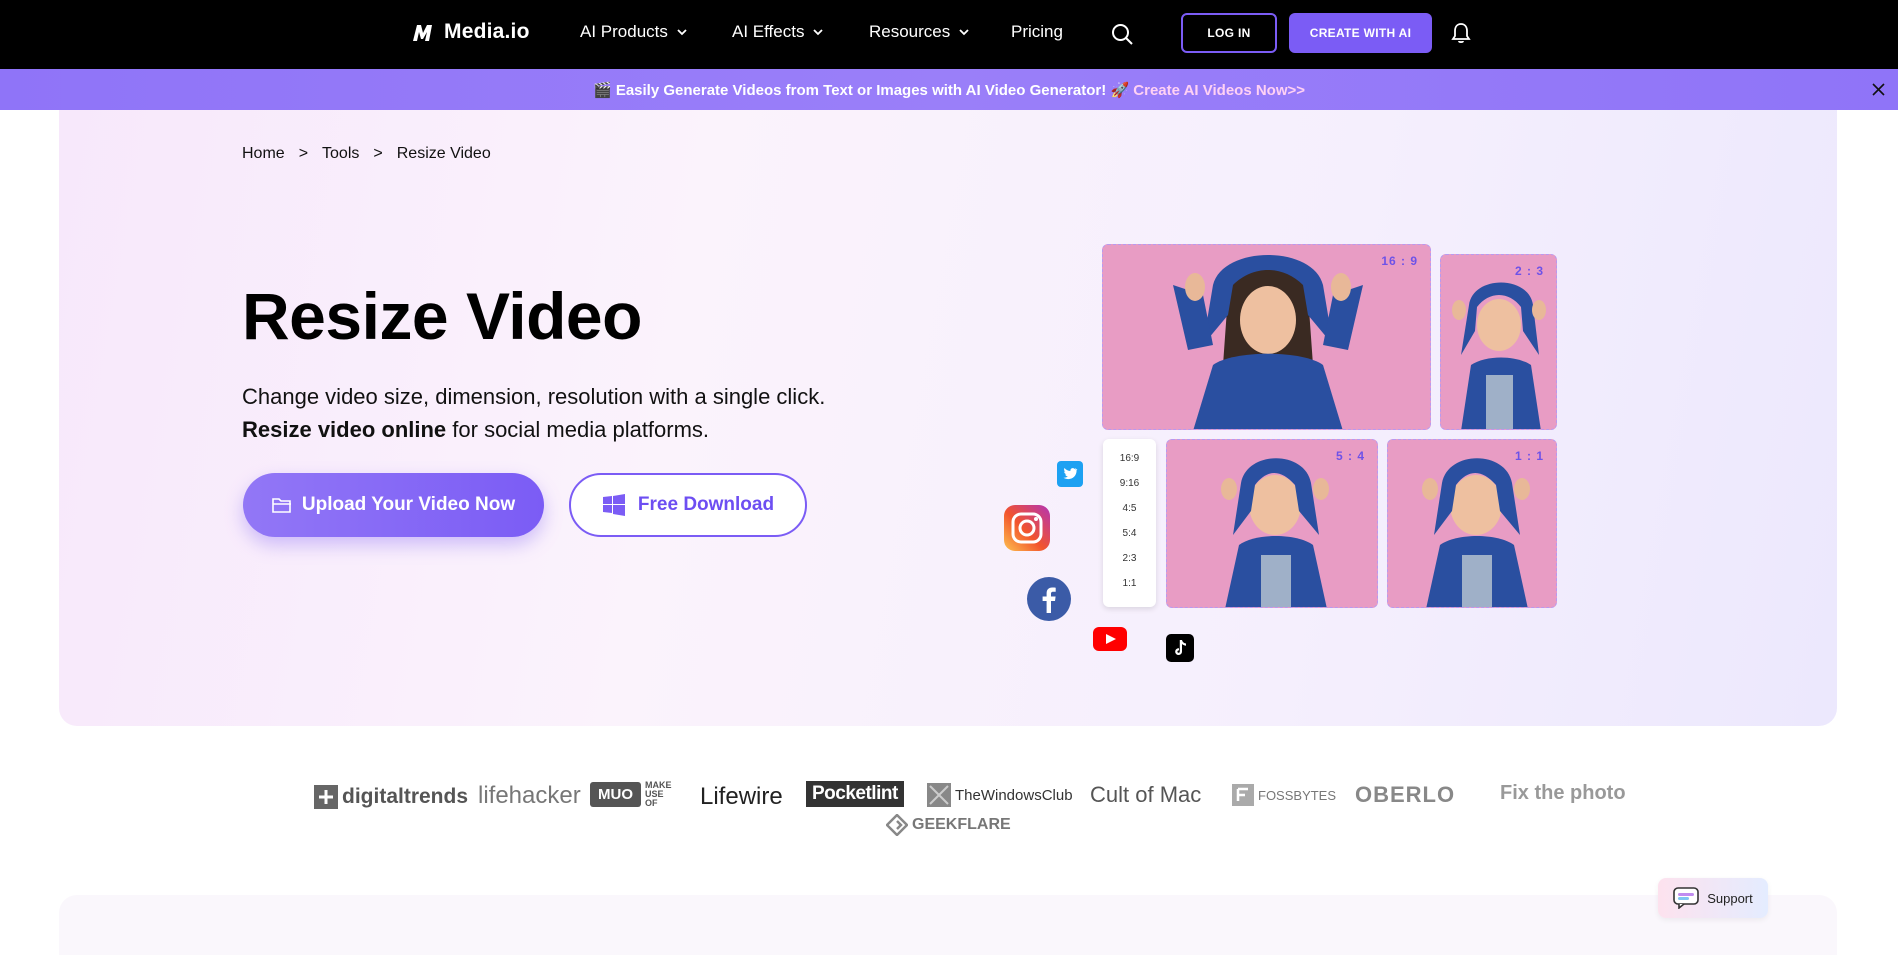  I want to click on press-logo: OBERLO, so click(1405, 795).